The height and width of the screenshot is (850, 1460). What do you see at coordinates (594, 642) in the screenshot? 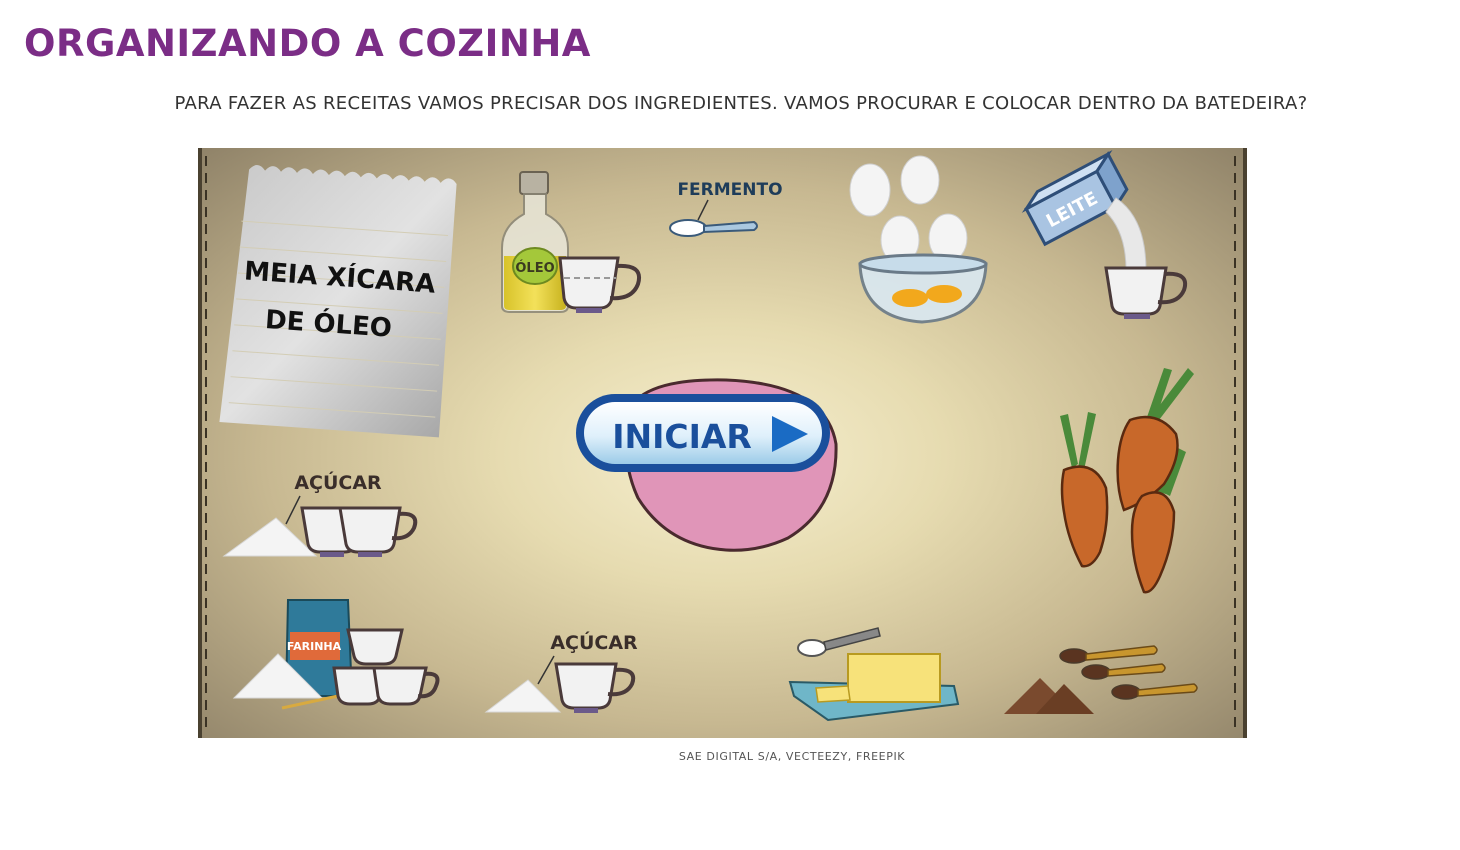
I see `sugar-bottom-label: AÇÚCAR` at bounding box center [594, 642].